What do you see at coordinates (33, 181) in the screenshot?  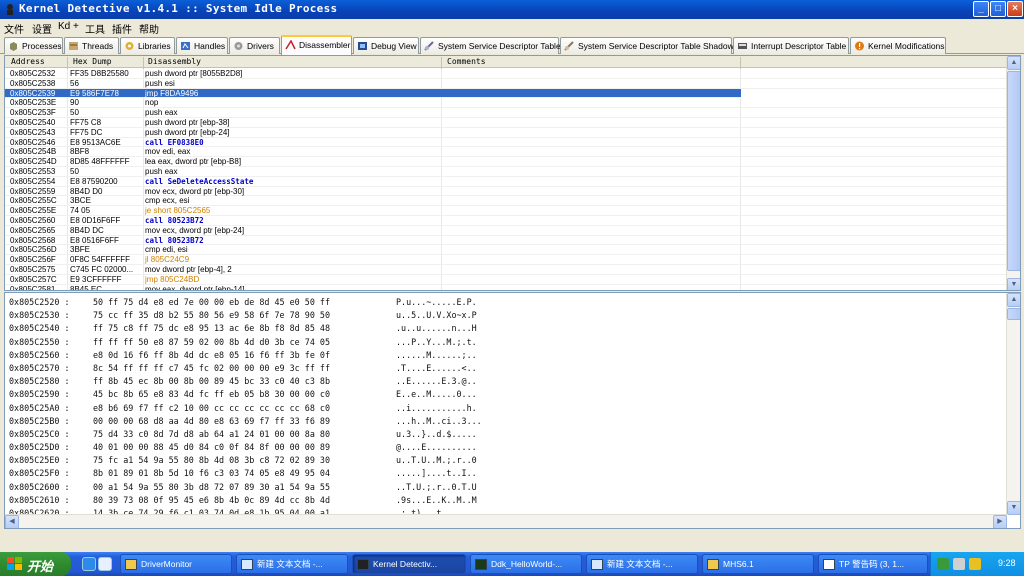 I see `cell-address: 0x805C2554` at bounding box center [33, 181].